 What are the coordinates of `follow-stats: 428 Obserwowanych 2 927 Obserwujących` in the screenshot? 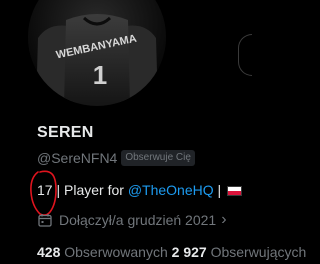 It's located at (171, 254).